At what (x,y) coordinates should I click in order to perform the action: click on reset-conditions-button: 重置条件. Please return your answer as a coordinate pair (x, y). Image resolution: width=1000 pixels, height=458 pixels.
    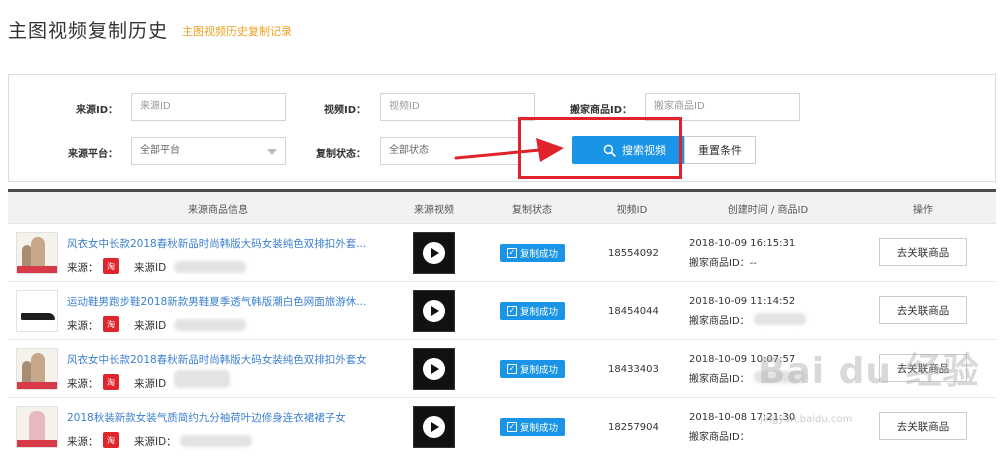
    Looking at the image, I should click on (720, 150).